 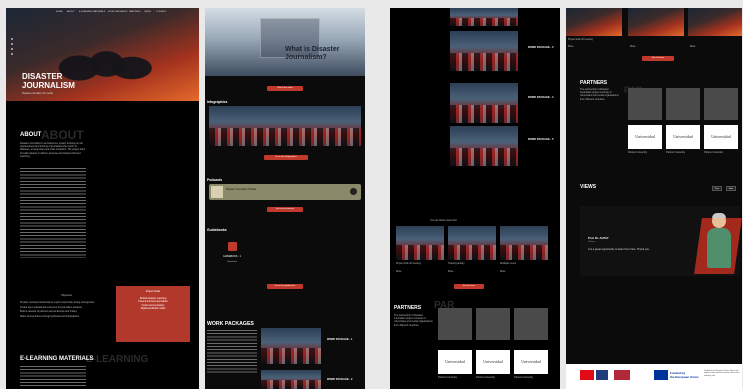 I want to click on podcast-episode-title: Disaster Journalism Podcast, so click(x=241, y=189).